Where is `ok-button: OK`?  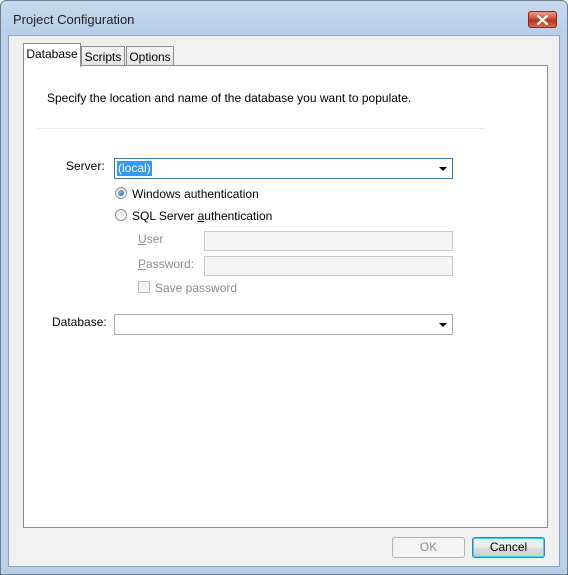
ok-button: OK is located at coordinates (428, 547).